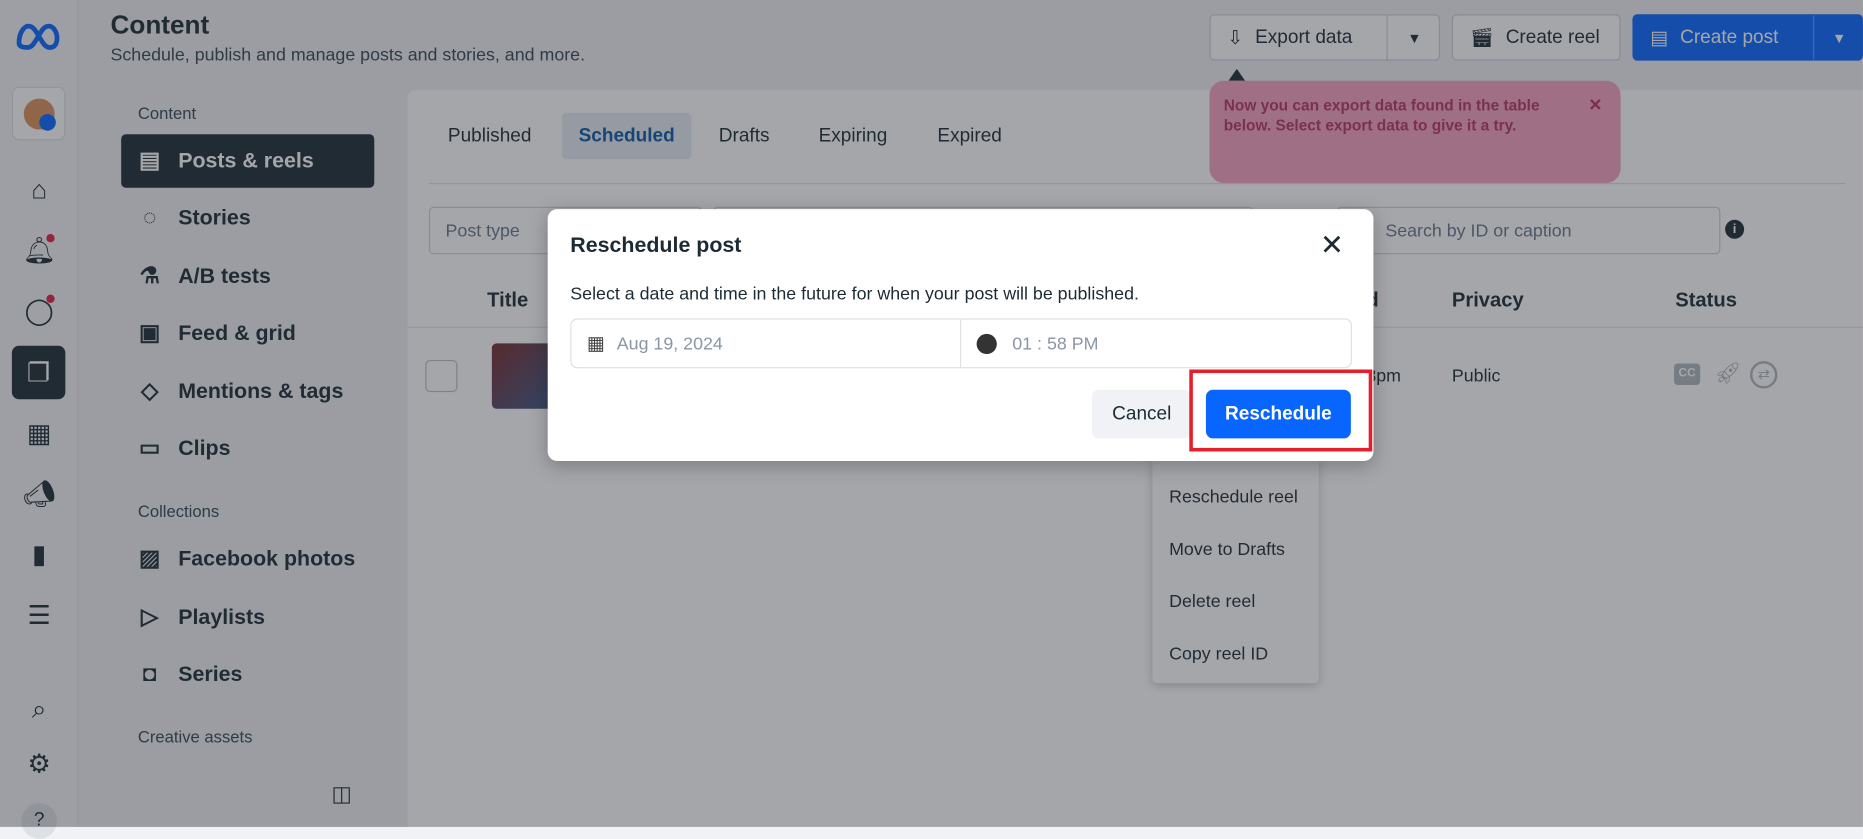  Describe the element at coordinates (1332, 245) in the screenshot. I see `close-icon: ✕` at that location.